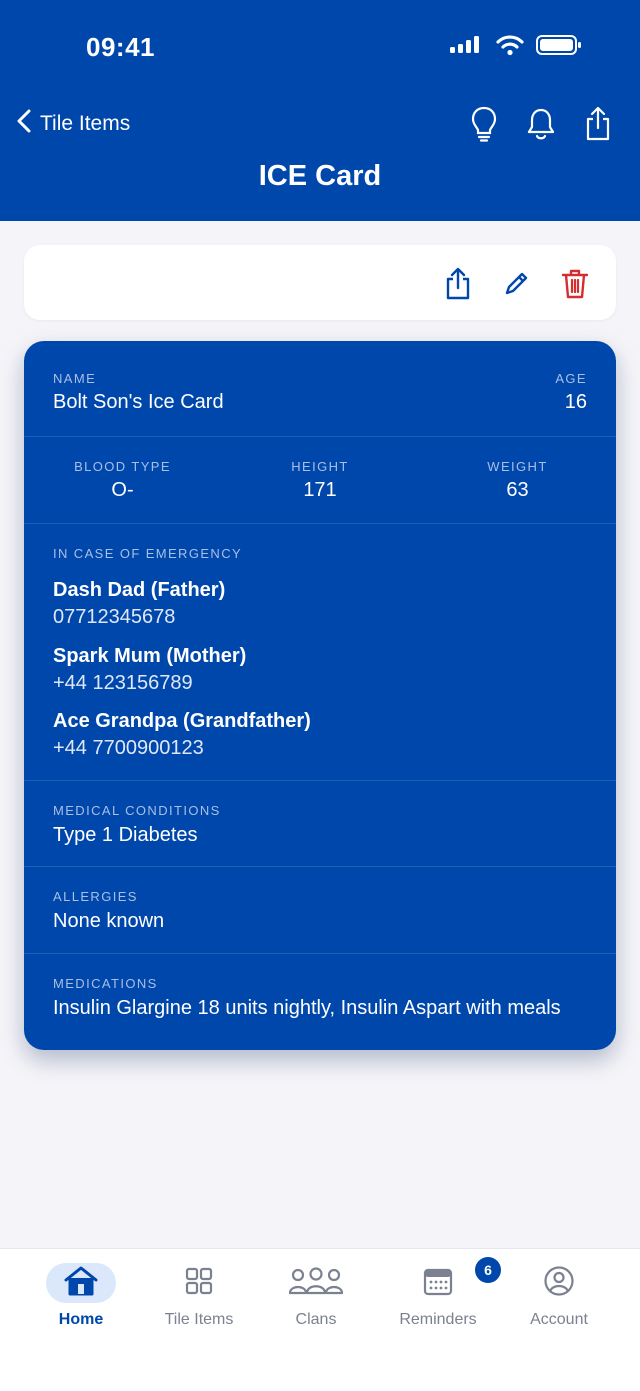 The width and height of the screenshot is (640, 1391). I want to click on people-icon, so click(316, 1283).